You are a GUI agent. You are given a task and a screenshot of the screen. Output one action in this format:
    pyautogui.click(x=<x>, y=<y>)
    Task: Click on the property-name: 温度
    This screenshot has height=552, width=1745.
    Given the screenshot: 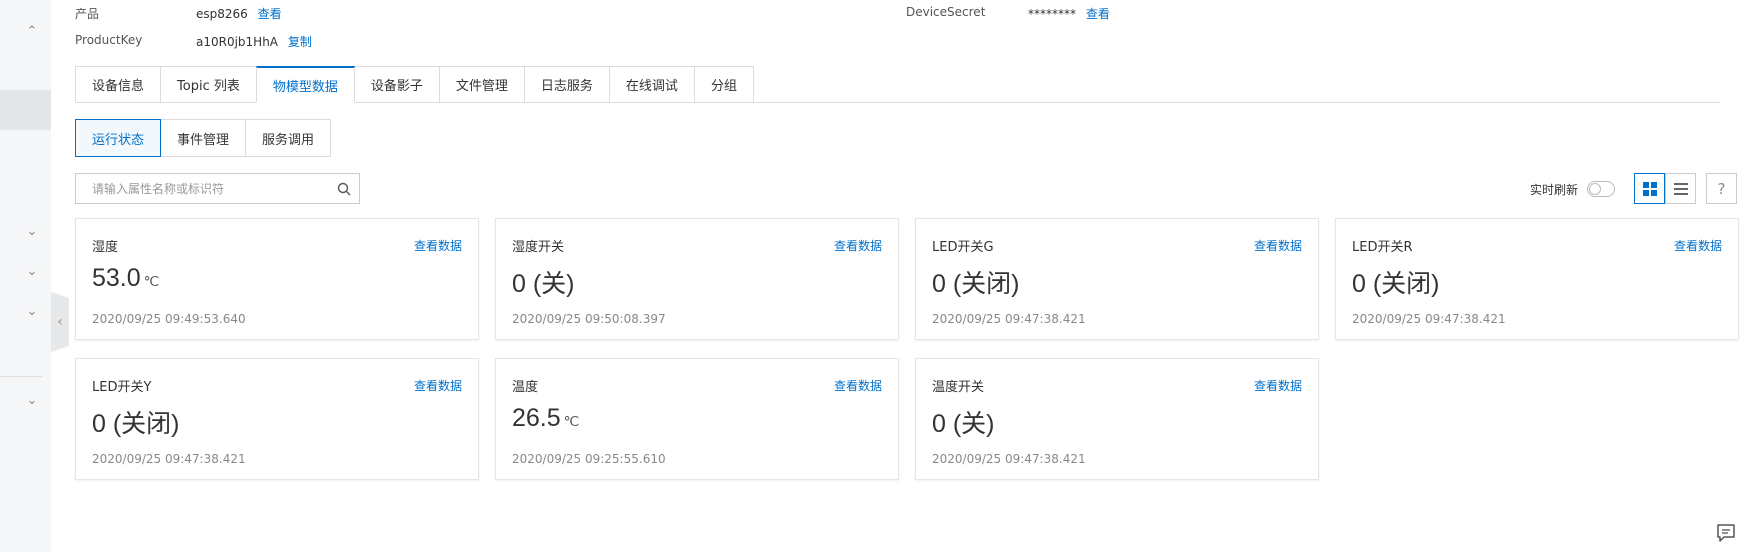 What is the action you would take?
    pyautogui.click(x=525, y=387)
    